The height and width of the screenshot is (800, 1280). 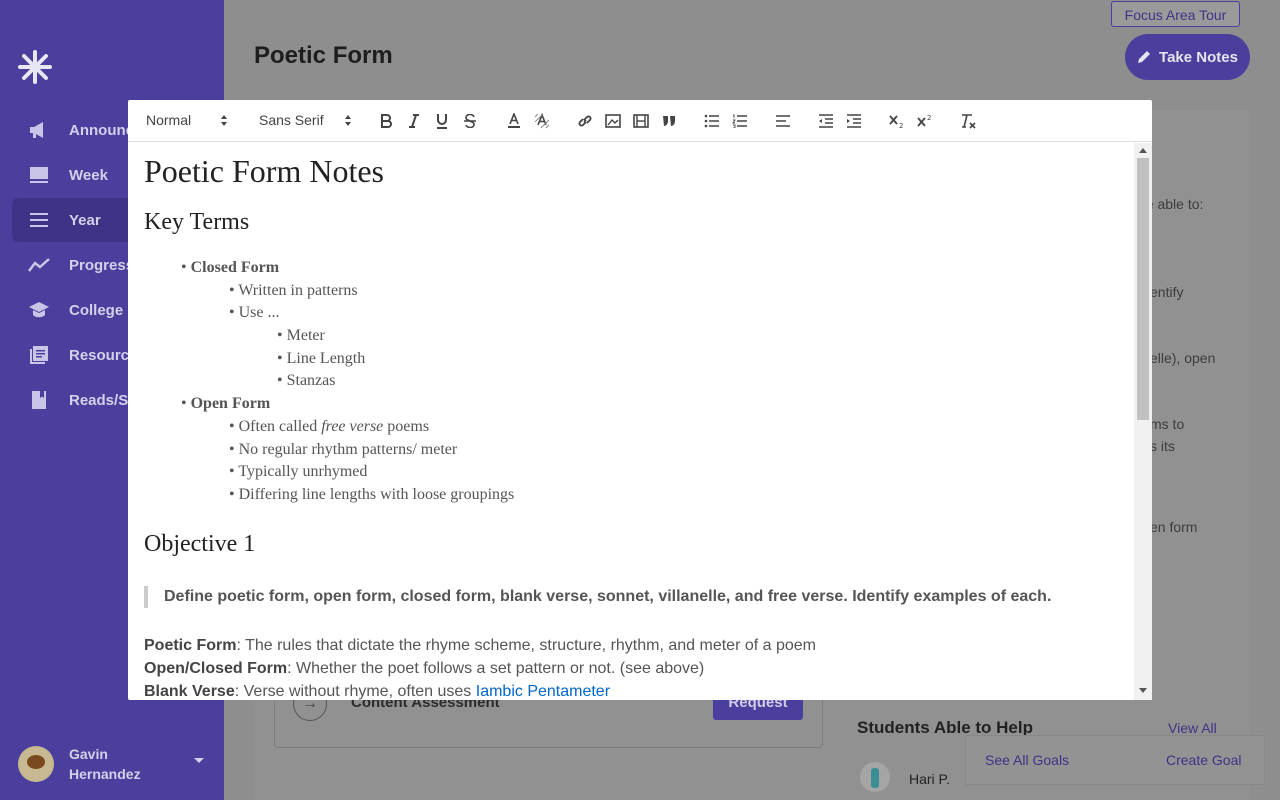 I want to click on ordered-list-icon, so click(x=740, y=121).